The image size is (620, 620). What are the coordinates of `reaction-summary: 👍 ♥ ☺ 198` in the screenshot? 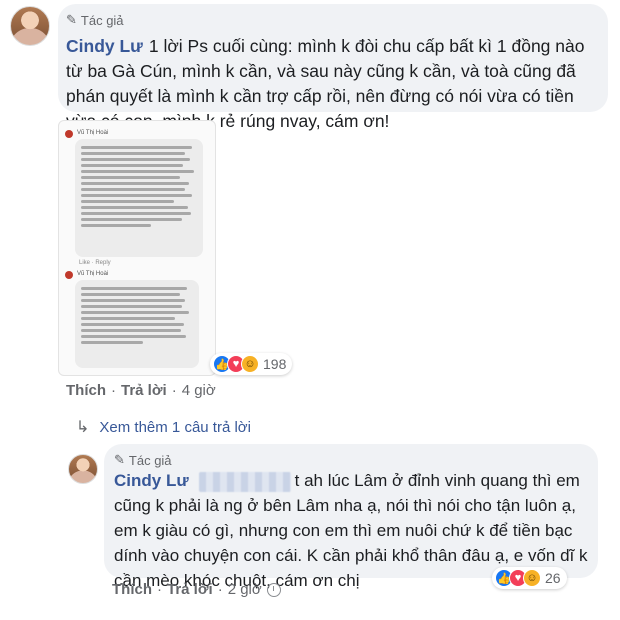 It's located at (251, 364).